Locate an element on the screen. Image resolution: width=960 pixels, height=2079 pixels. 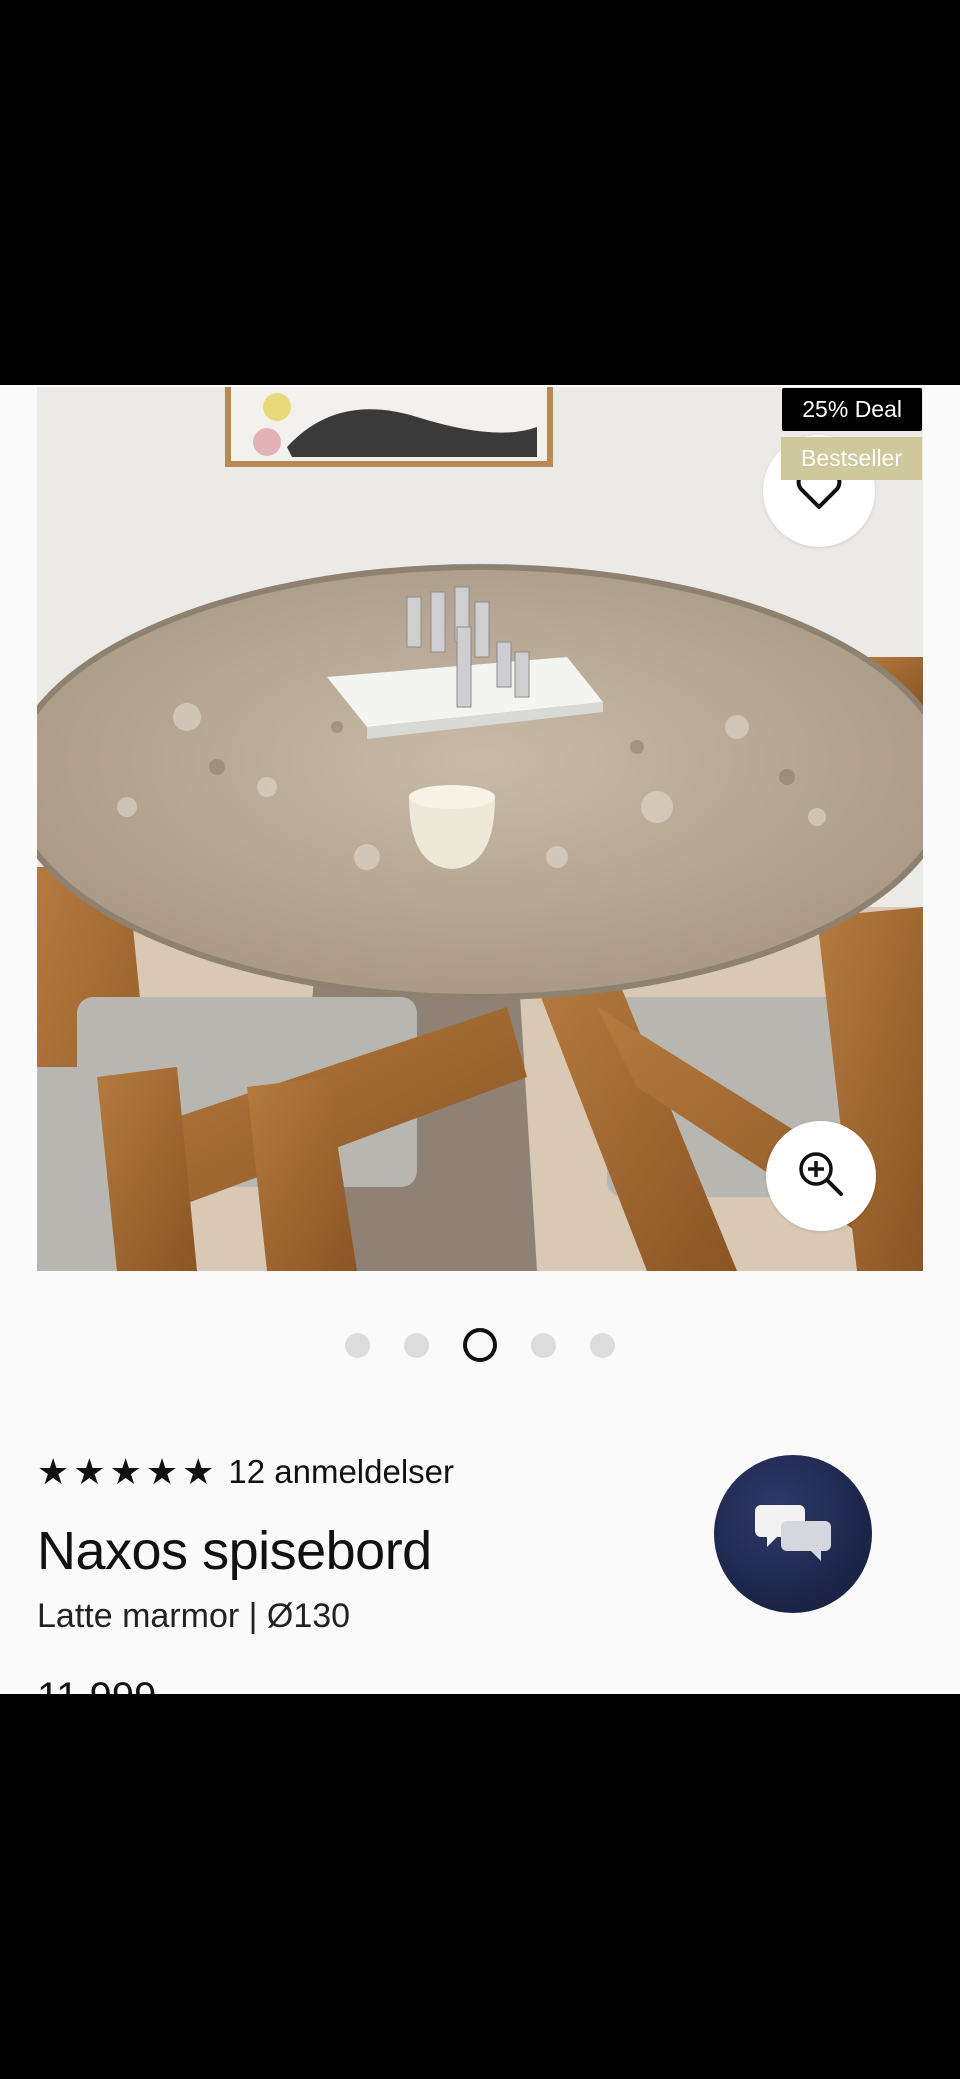
product-price: 11.999,- is located at coordinates (109, 1684).